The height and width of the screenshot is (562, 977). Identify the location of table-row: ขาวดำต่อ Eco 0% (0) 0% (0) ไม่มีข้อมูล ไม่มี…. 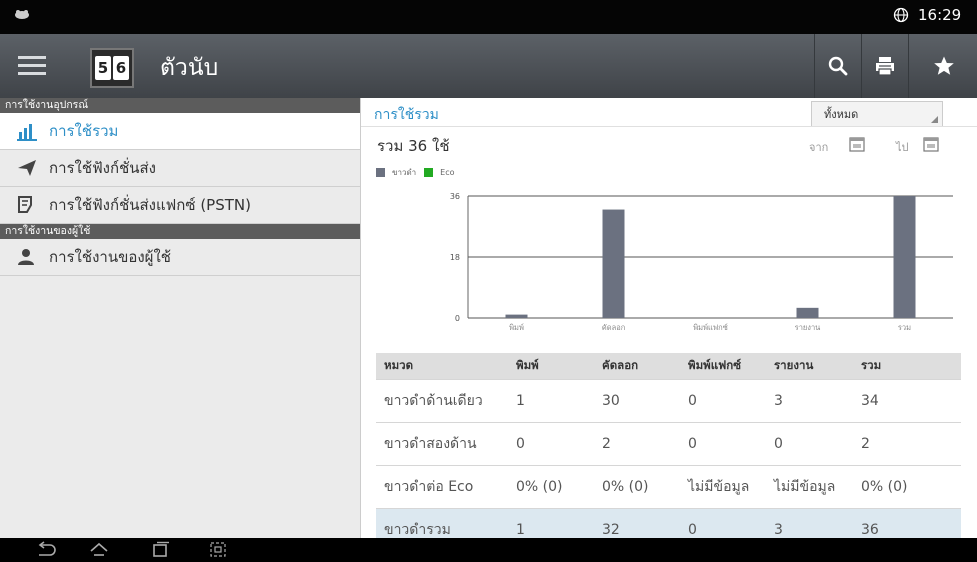
(668, 487).